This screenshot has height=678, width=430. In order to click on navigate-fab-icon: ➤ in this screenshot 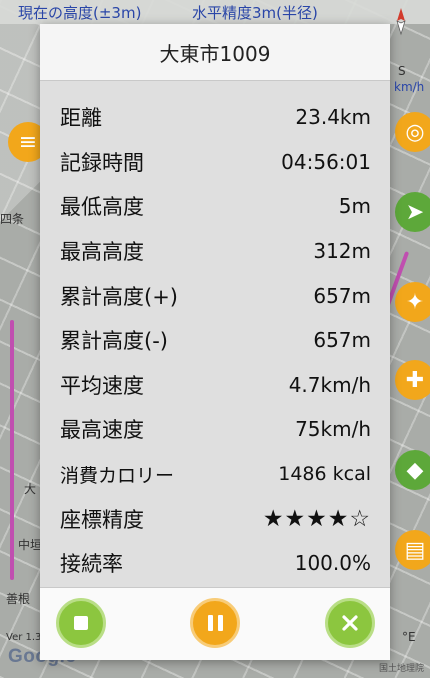, I will do `click(412, 212)`.